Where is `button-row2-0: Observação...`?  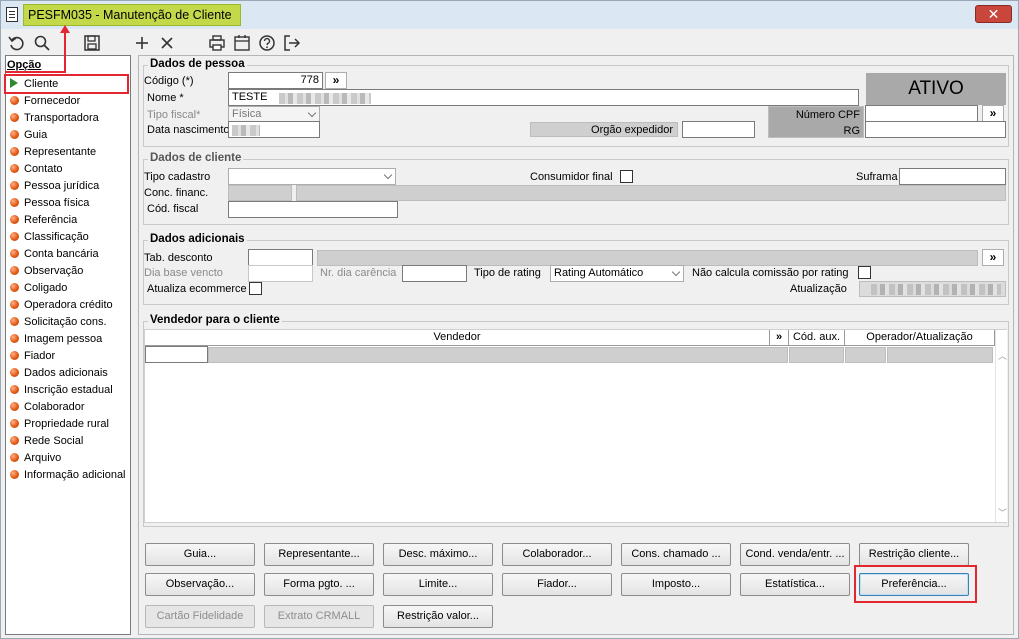
button-row2-0: Observação... is located at coordinates (200, 584).